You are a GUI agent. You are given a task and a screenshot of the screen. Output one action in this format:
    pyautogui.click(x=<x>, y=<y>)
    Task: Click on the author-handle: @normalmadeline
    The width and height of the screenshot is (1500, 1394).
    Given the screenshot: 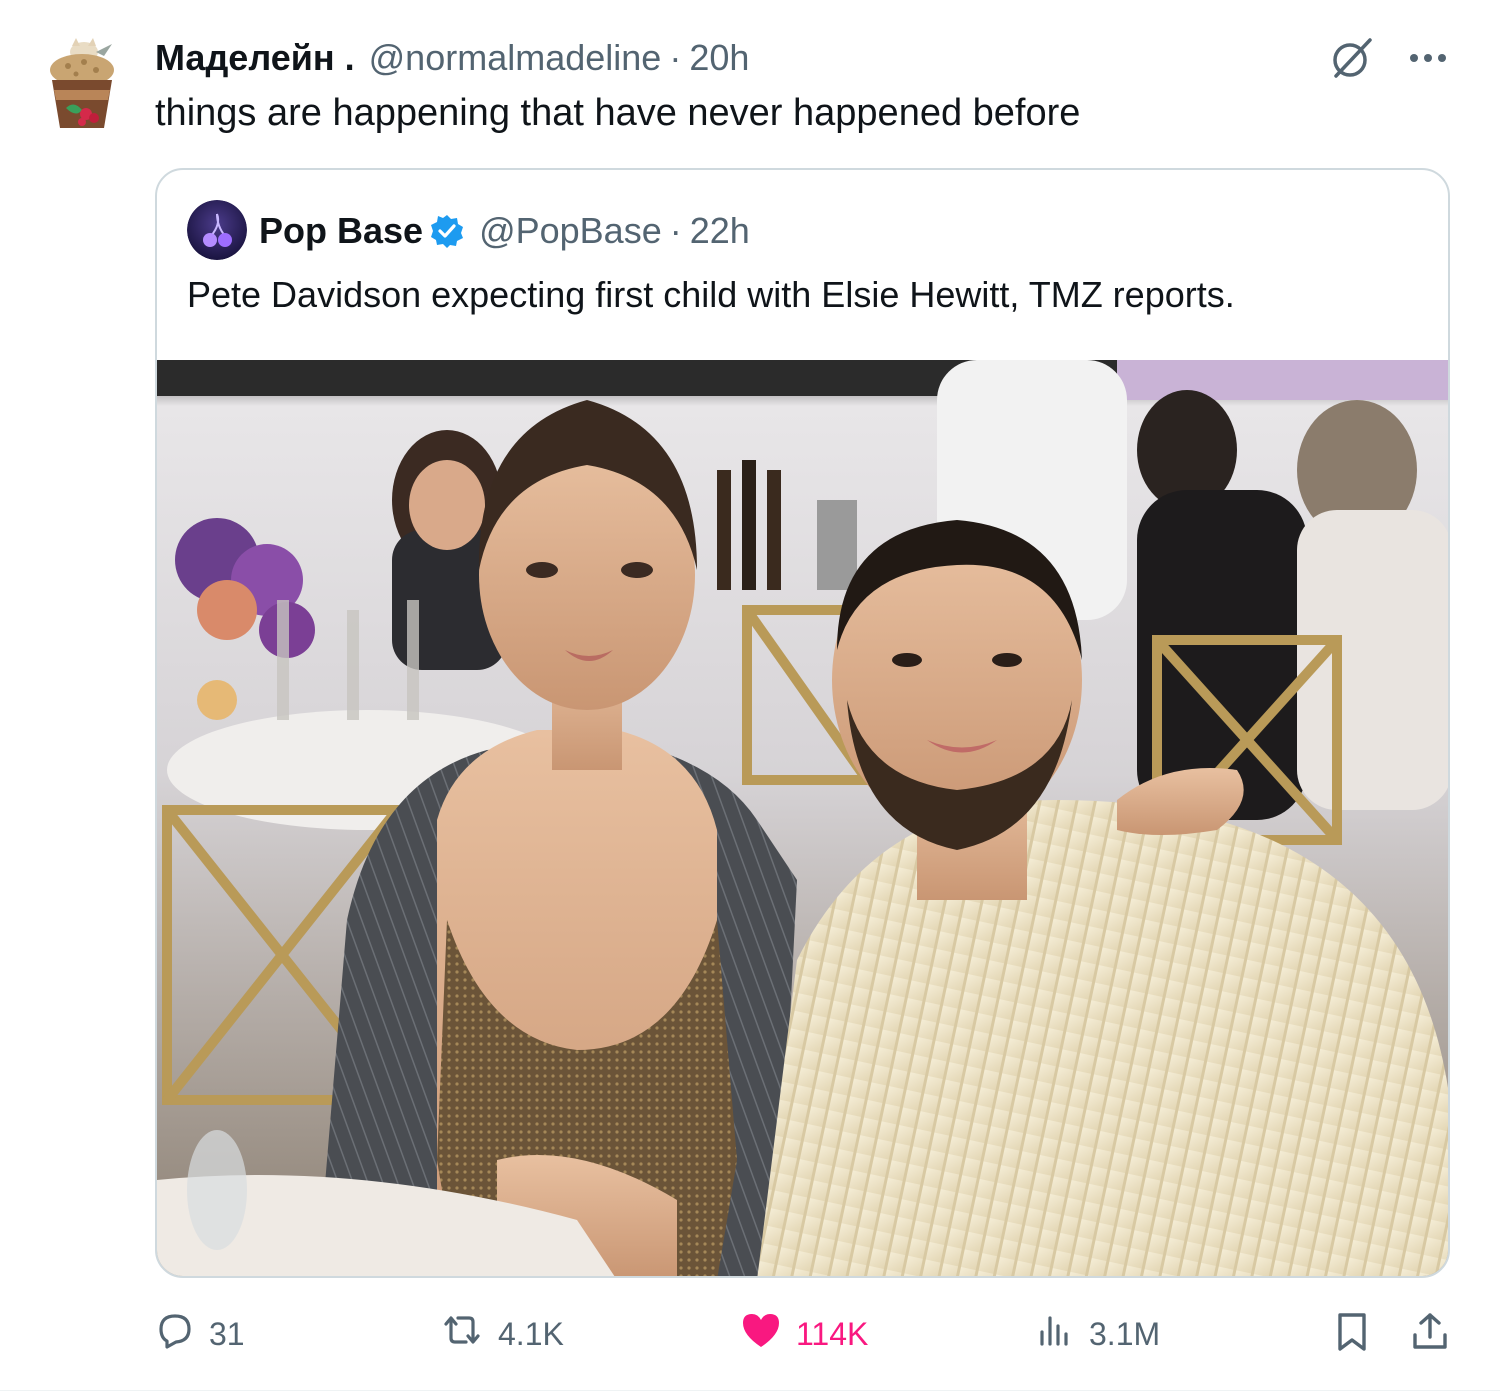 What is the action you would take?
    pyautogui.click(x=515, y=58)
    